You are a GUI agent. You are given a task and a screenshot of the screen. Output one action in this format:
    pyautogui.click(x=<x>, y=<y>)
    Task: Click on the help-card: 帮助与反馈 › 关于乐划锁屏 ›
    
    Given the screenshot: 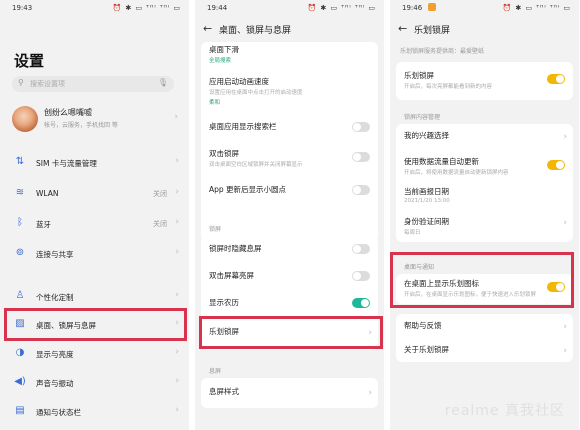 What is the action you would take?
    pyautogui.click(x=484, y=338)
    